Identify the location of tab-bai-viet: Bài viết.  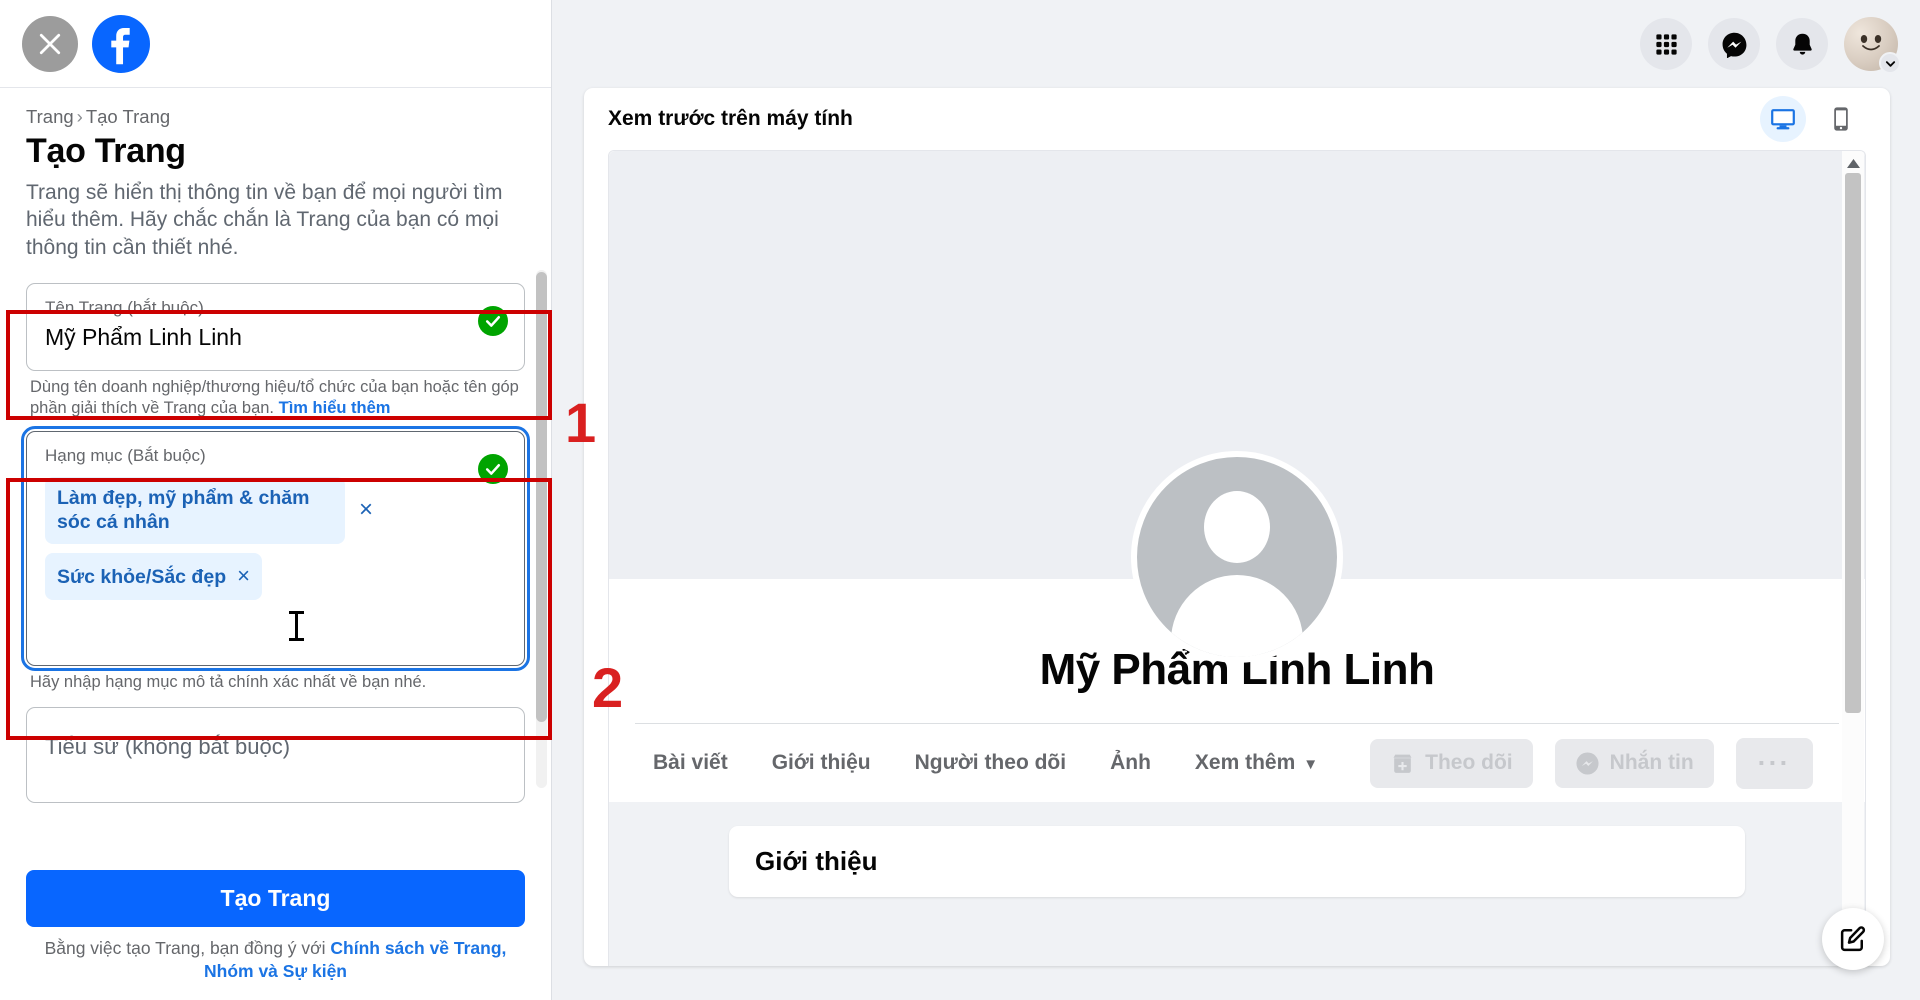
(690, 763).